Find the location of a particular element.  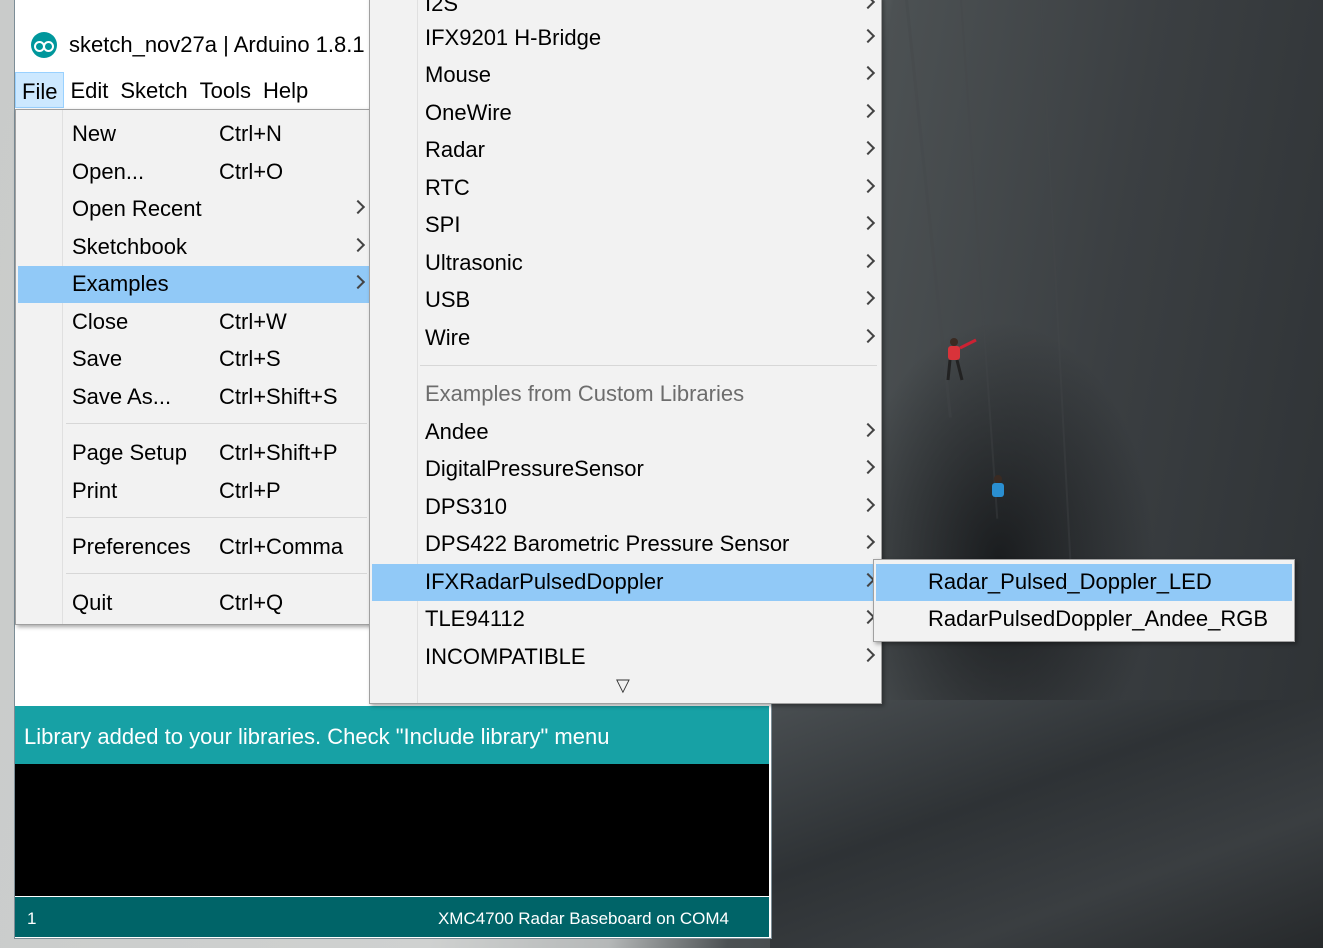

file-menu-open: Open... Ctrl+O is located at coordinates (193, 172).